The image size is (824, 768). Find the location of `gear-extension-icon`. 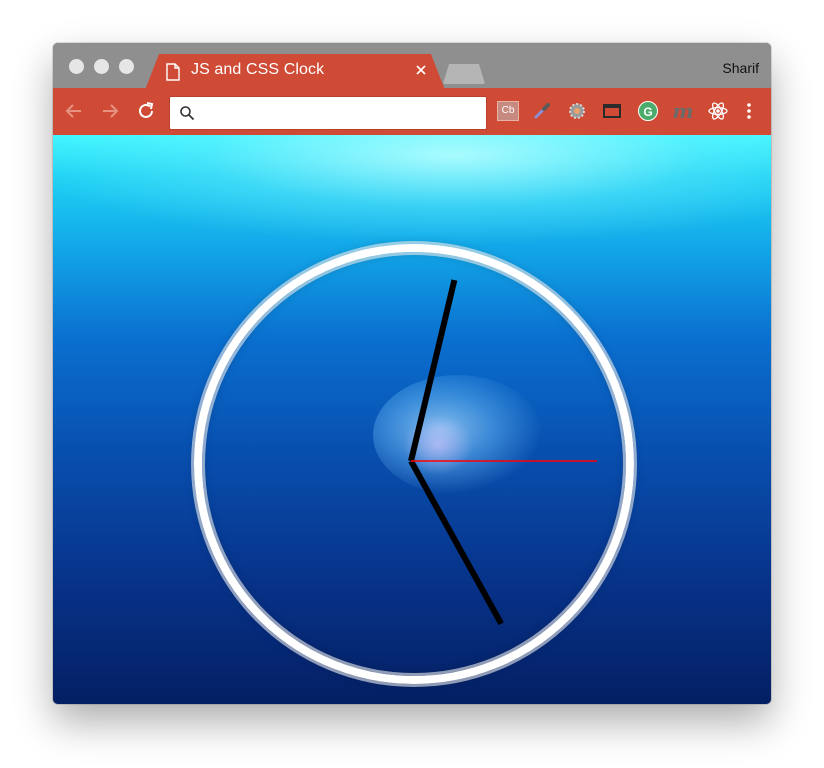

gear-extension-icon is located at coordinates (577, 111).